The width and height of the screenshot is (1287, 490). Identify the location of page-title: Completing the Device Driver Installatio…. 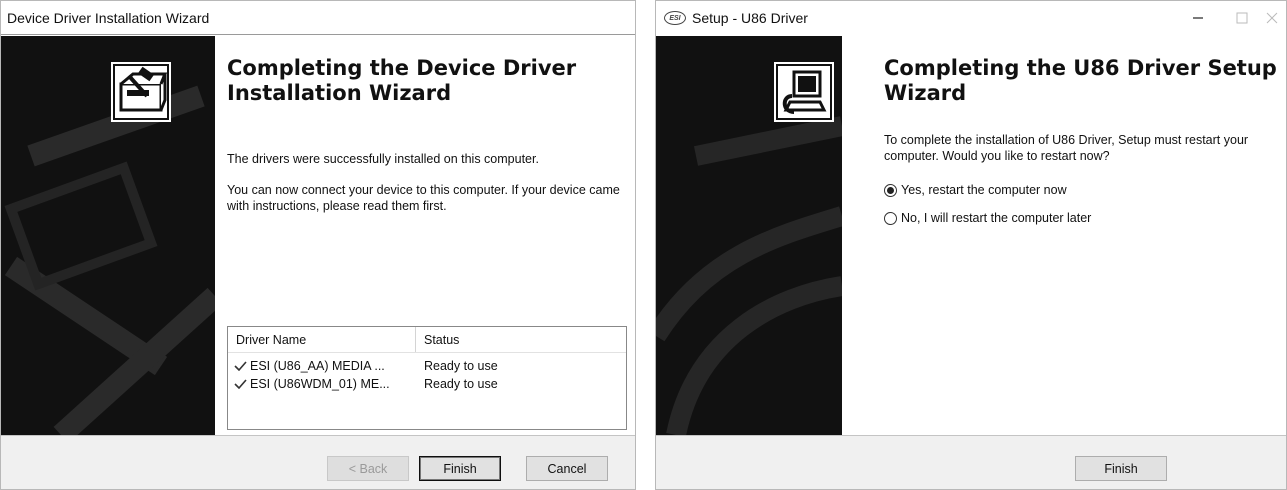
(402, 80).